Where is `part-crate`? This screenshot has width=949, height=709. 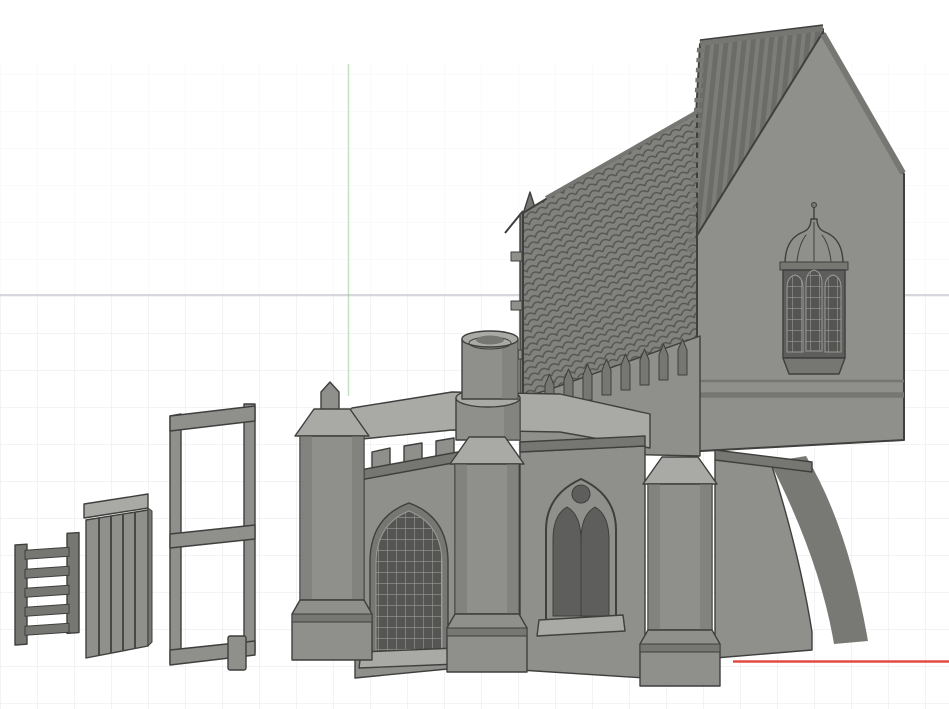 part-crate is located at coordinates (118, 576).